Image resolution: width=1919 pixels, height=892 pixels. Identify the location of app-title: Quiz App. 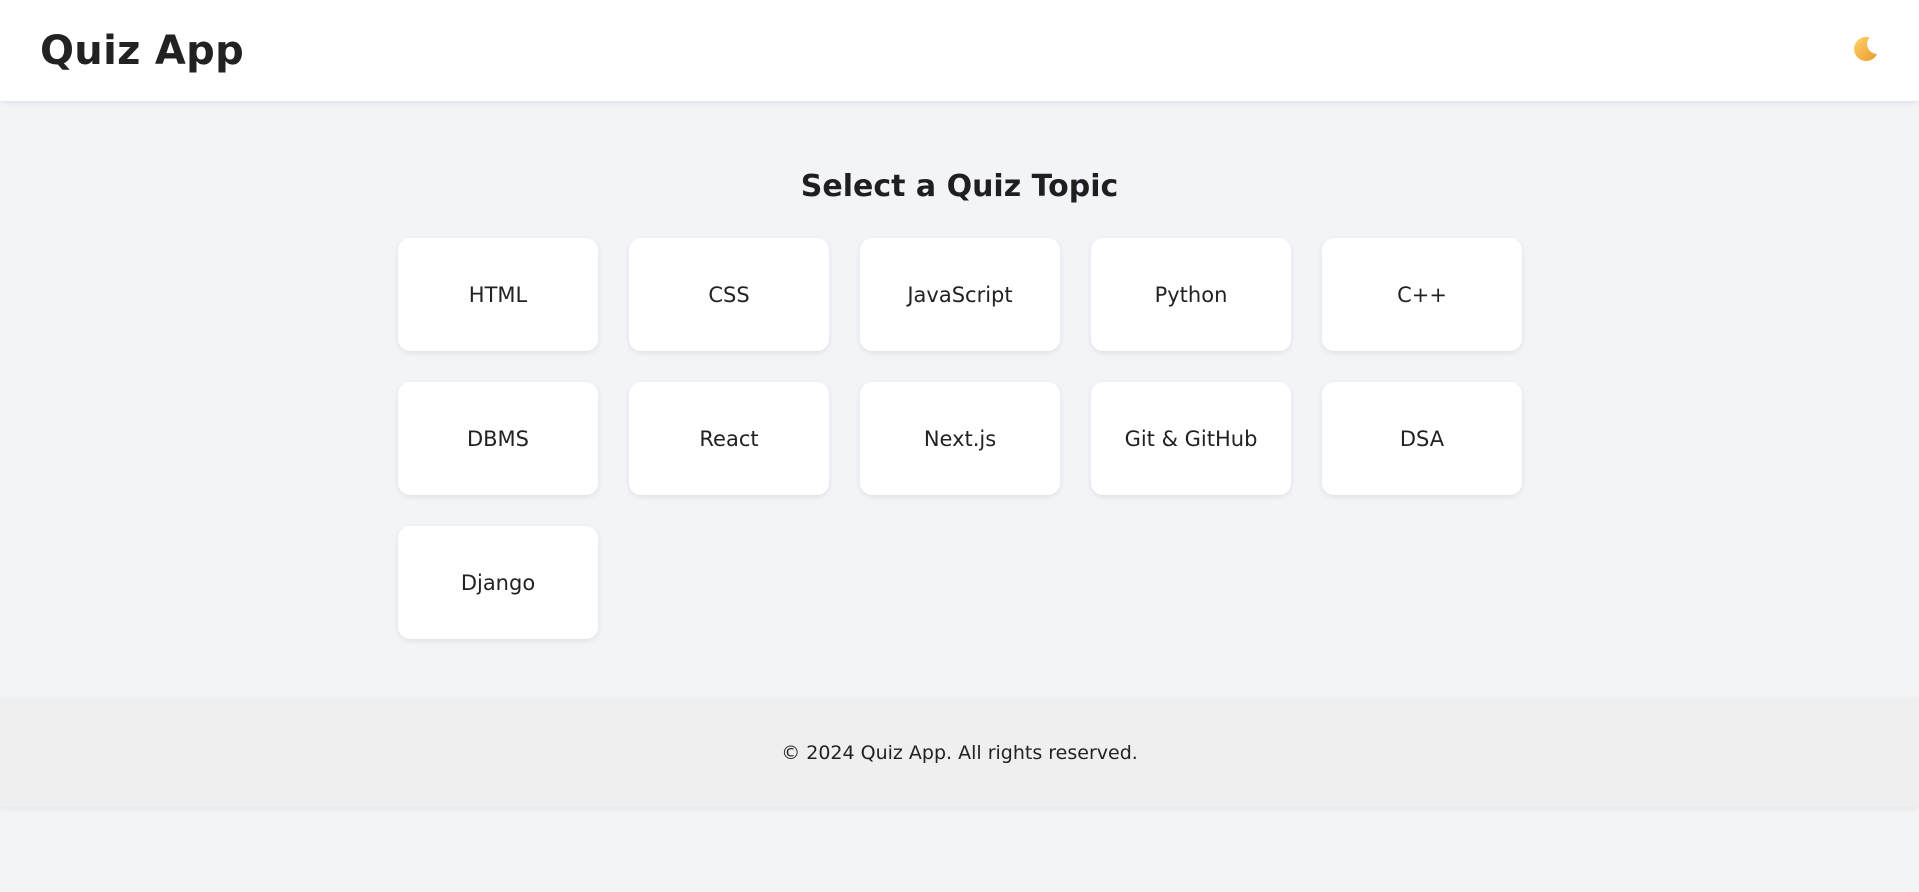
(142, 50).